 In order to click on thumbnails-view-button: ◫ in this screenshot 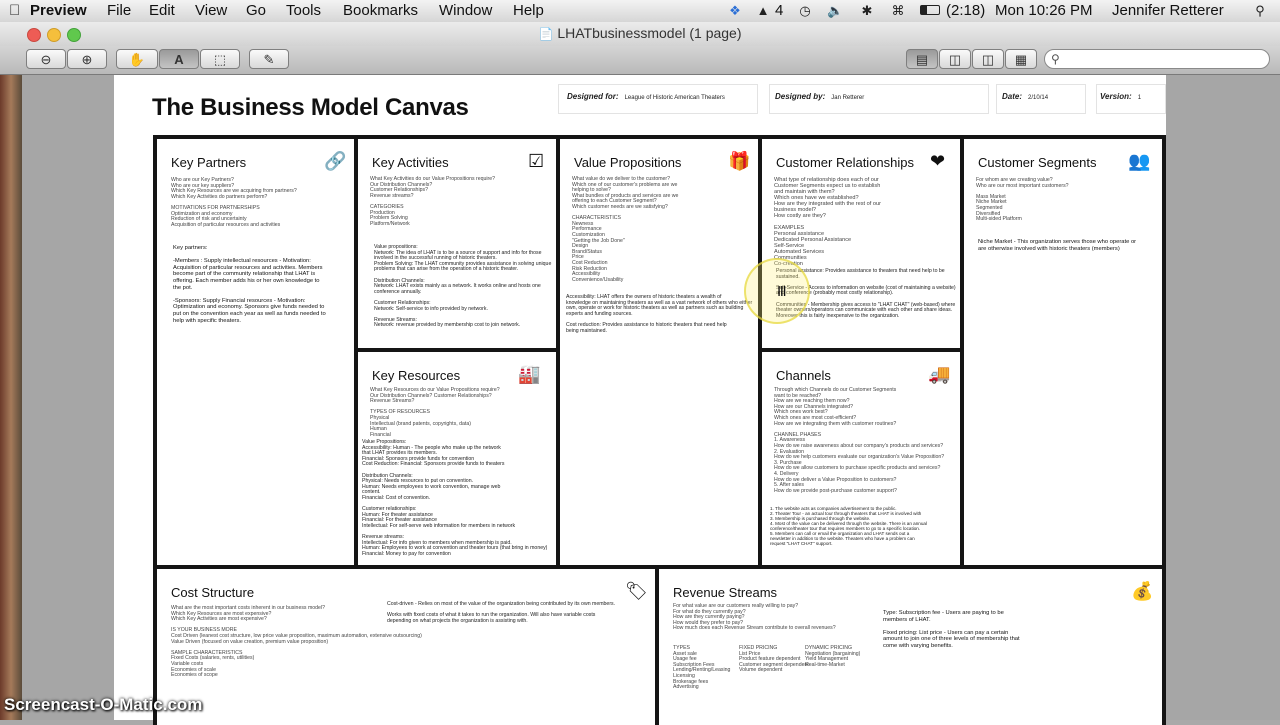, I will do `click(955, 59)`.